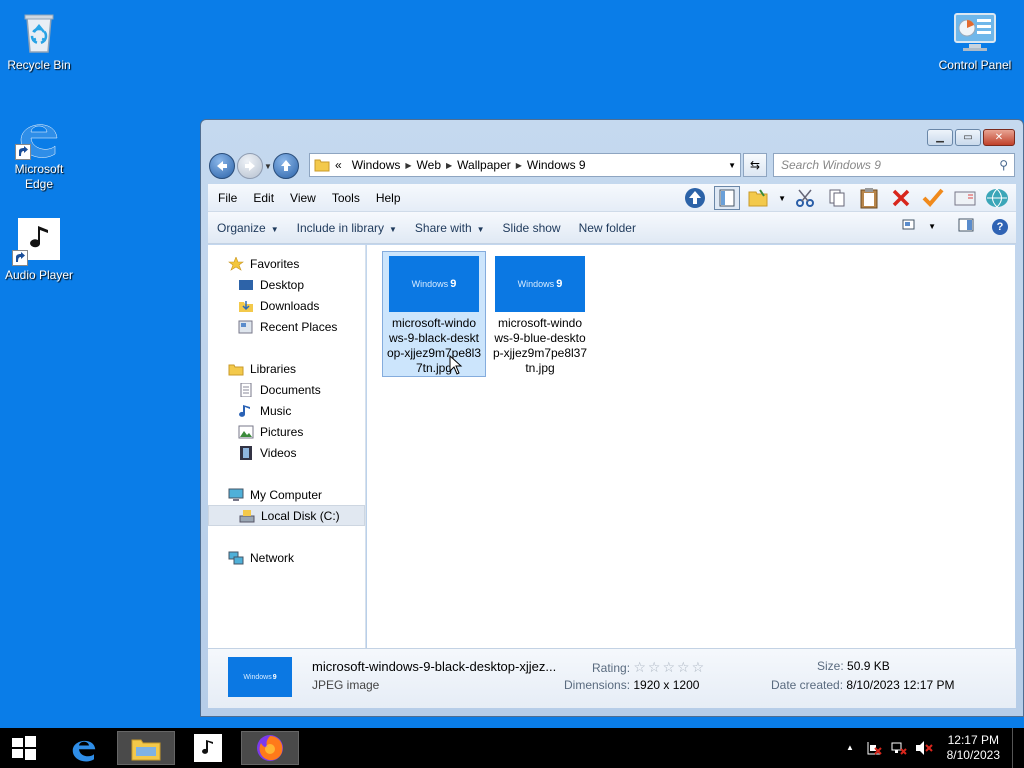 The width and height of the screenshot is (1024, 768). Describe the element at coordinates (346, 198) in the screenshot. I see `menu-tools: Tools` at that location.